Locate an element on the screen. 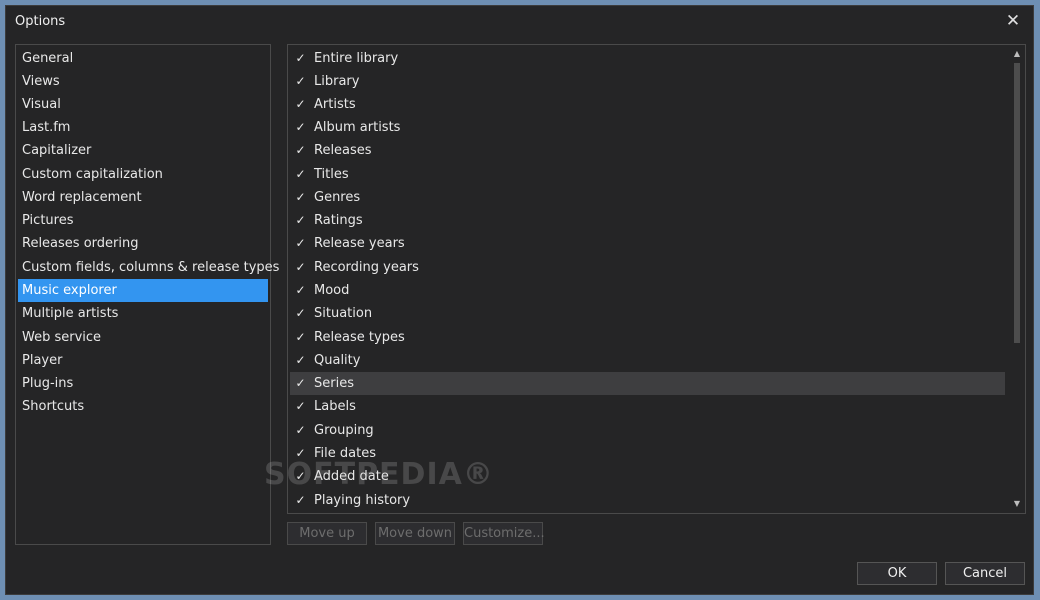 The width and height of the screenshot is (1040, 600). list-item-label: Artists is located at coordinates (335, 104).